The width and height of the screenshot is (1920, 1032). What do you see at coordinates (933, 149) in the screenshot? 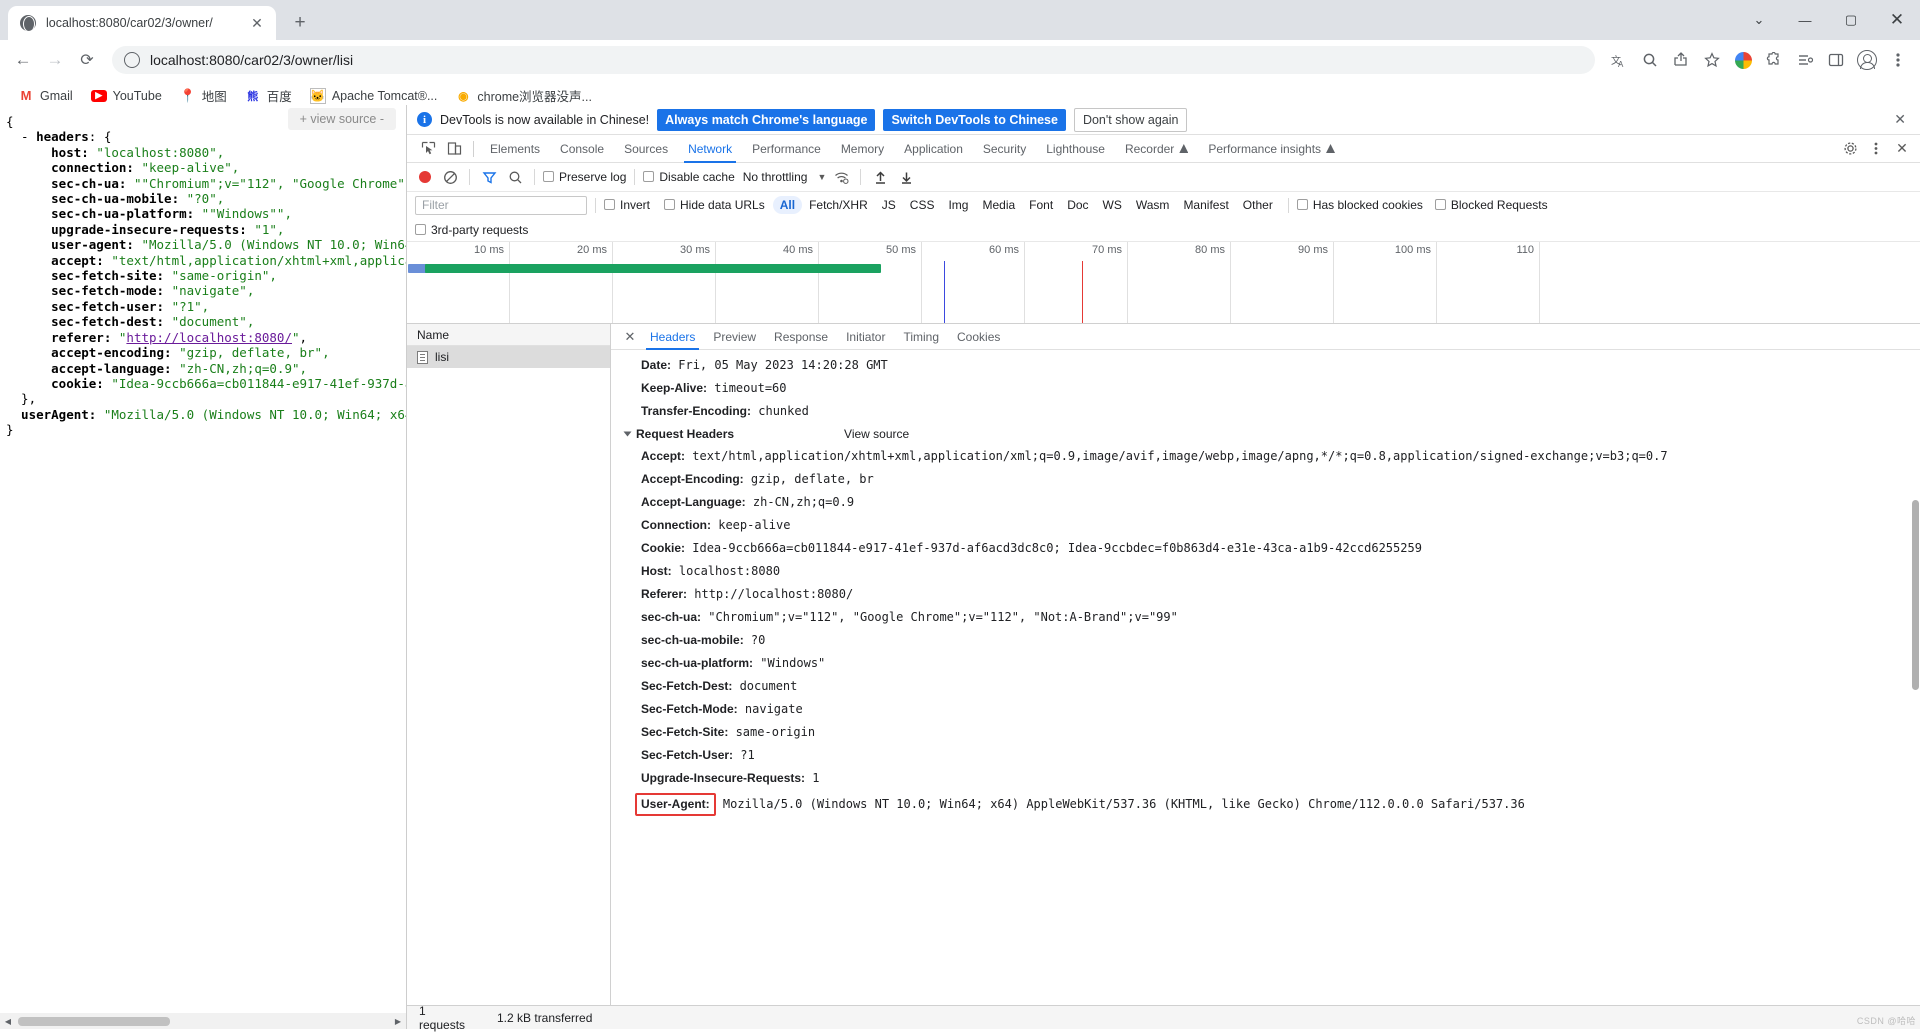
I see `tab-application: Application` at bounding box center [933, 149].